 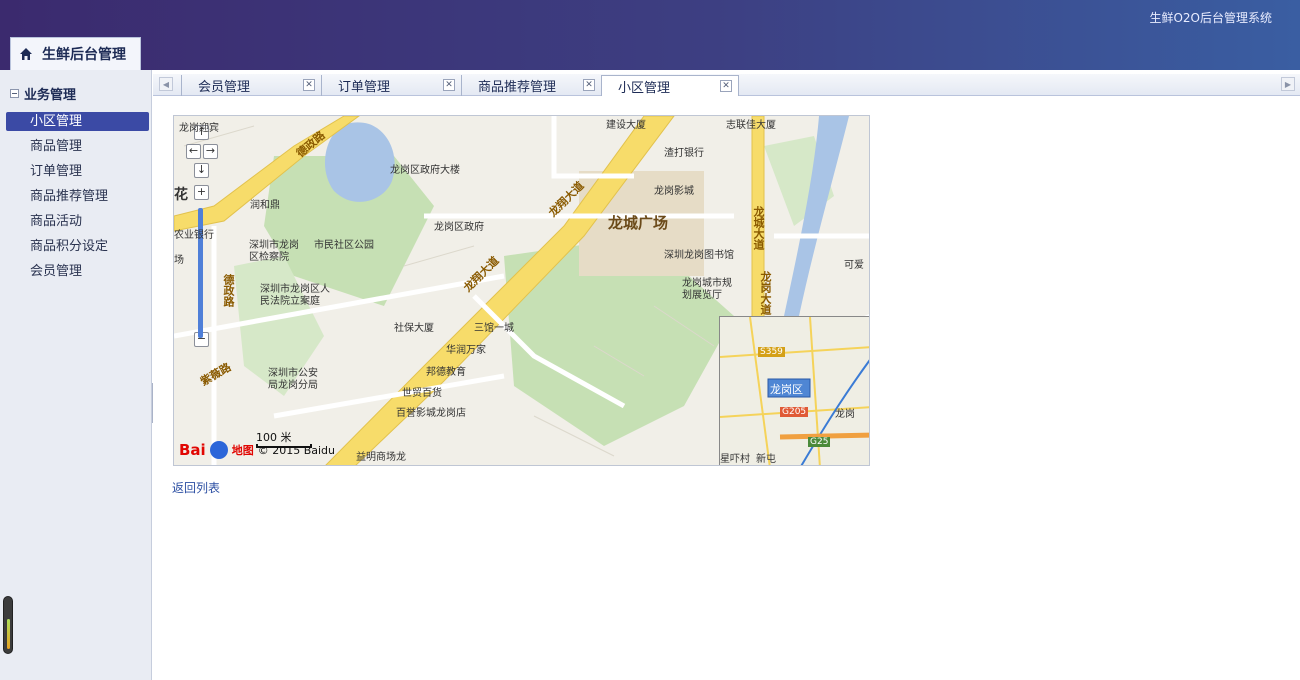 I want to click on logo-text: Bai, so click(x=192, y=450).